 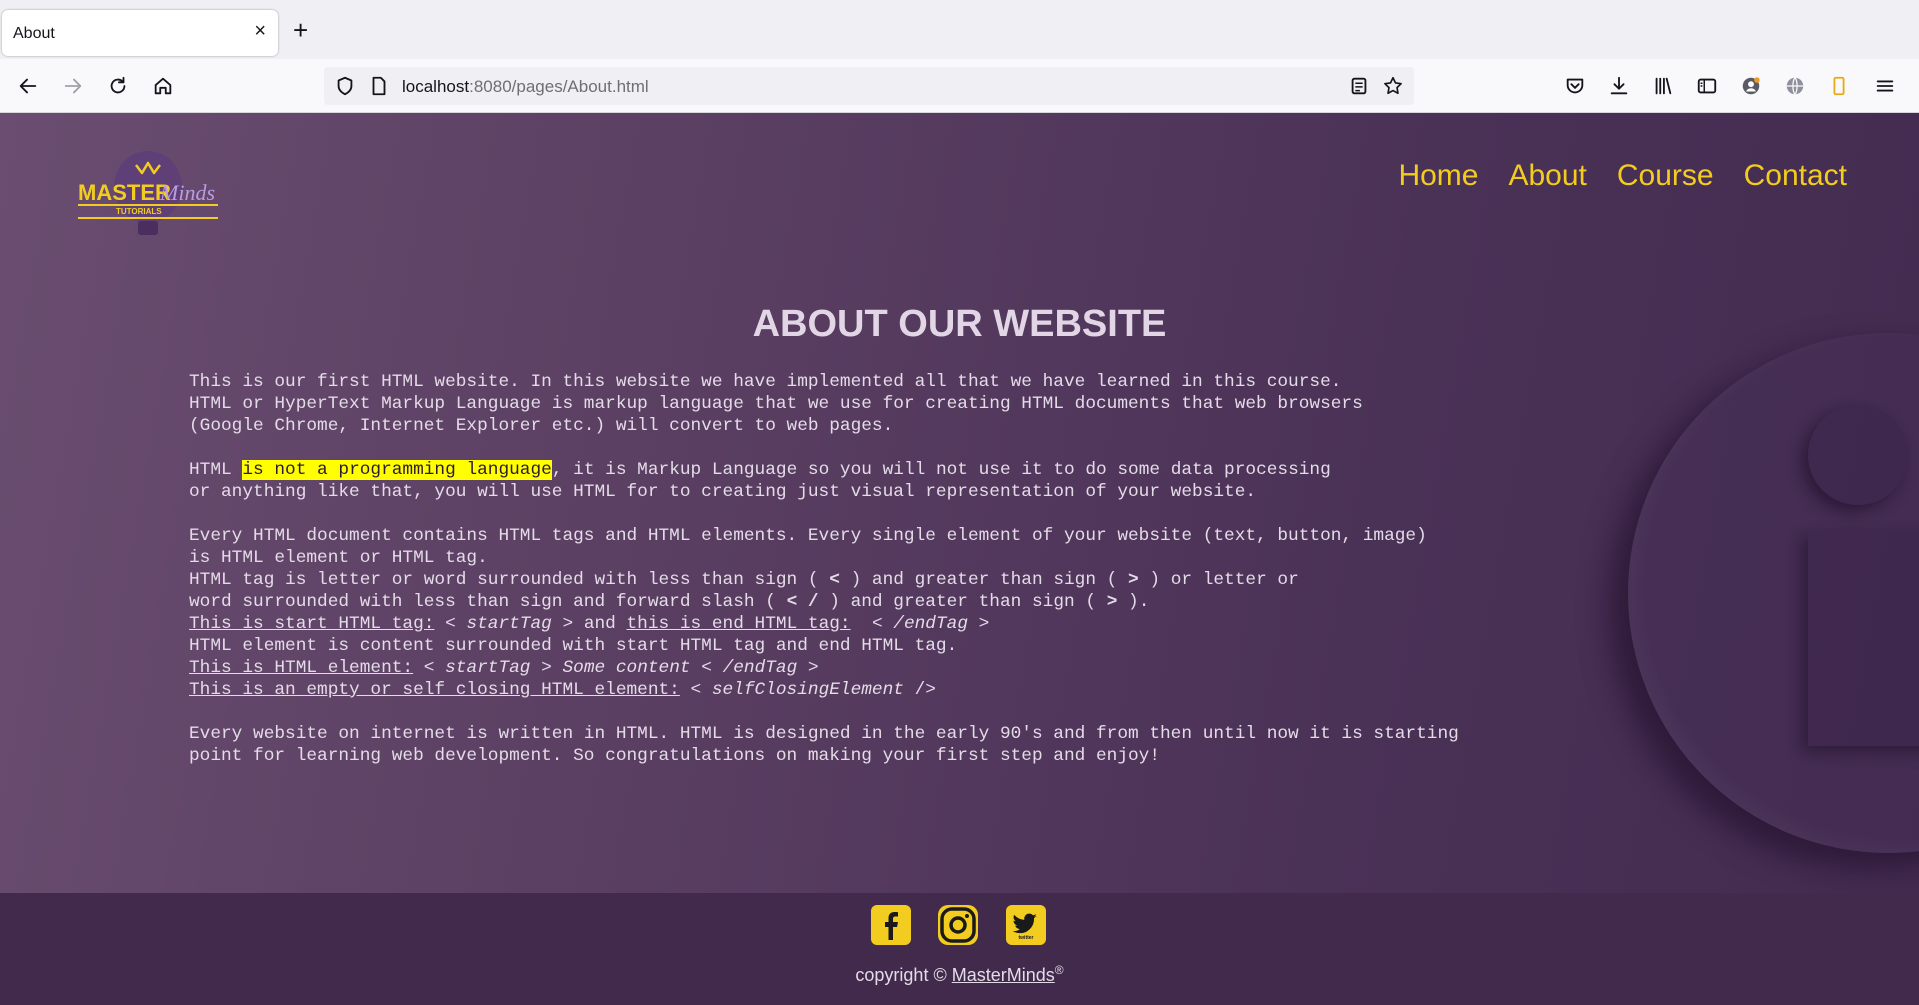 What do you see at coordinates (959, 324) in the screenshot?
I see `page-title: ABOUT OUR WEBSITE` at bounding box center [959, 324].